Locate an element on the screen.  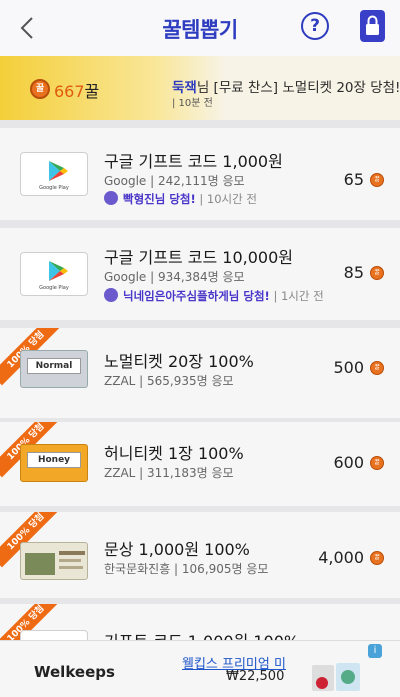
ad-brand-logo: Welkeeps is located at coordinates (74, 672).